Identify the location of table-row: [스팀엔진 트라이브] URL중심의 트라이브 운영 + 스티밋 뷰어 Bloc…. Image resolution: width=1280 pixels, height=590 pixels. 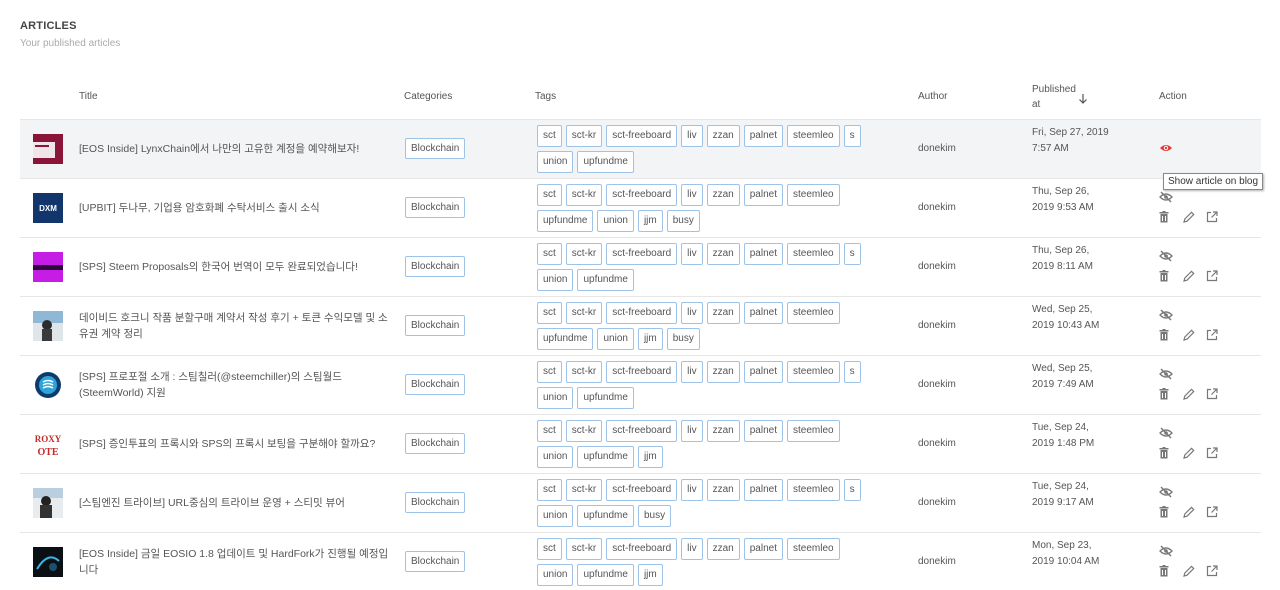
(640, 503).